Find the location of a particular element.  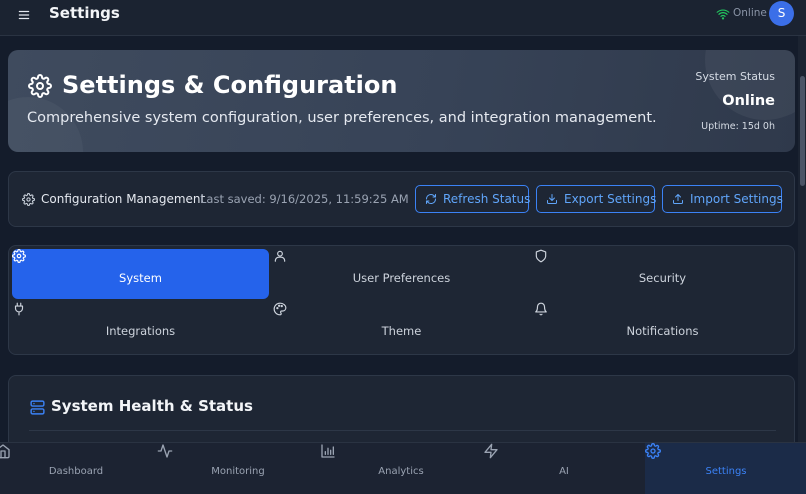

nav-item-monitoring: Monitoring is located at coordinates (238, 468).